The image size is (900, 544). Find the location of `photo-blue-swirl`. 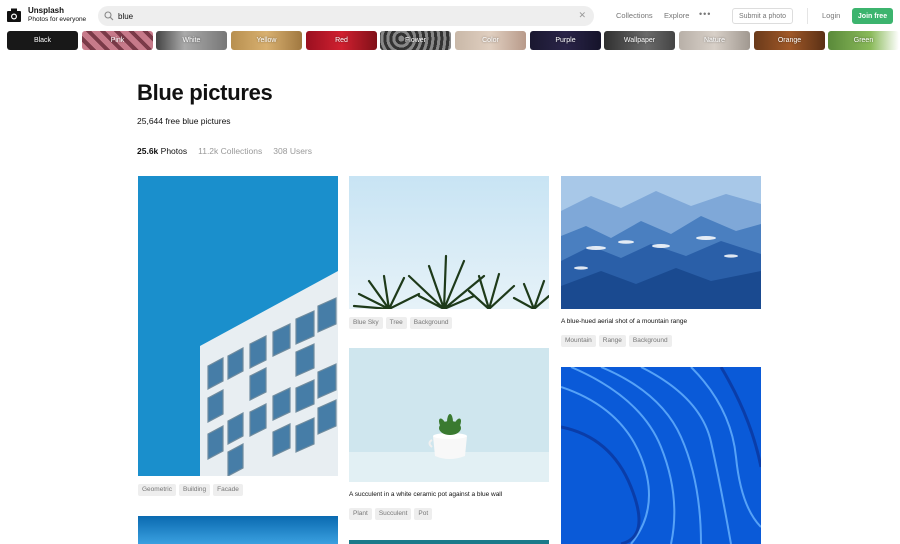

photo-blue-swirl is located at coordinates (661, 455).